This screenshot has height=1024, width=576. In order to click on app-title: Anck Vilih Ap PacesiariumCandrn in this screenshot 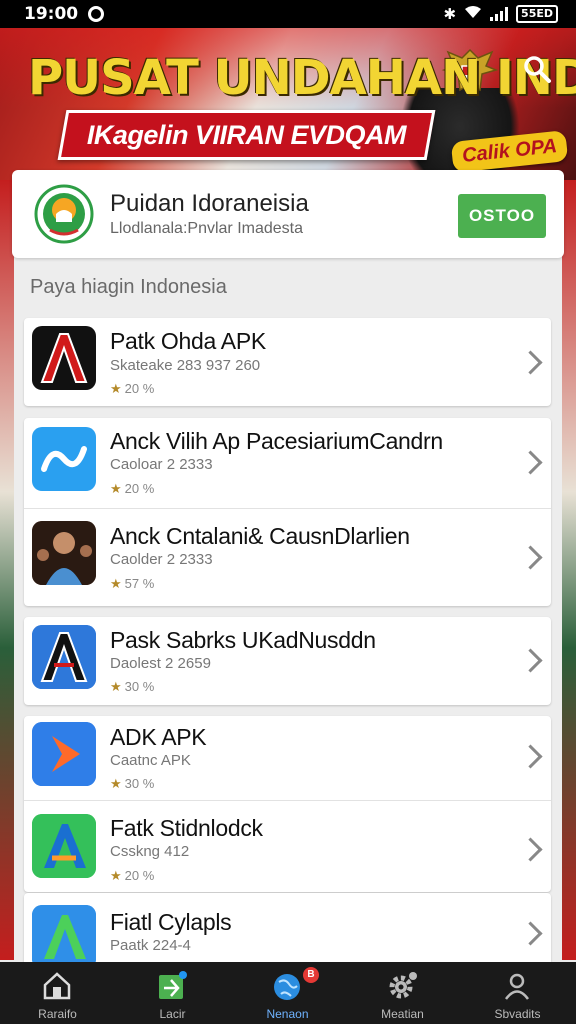, I will do `click(276, 441)`.